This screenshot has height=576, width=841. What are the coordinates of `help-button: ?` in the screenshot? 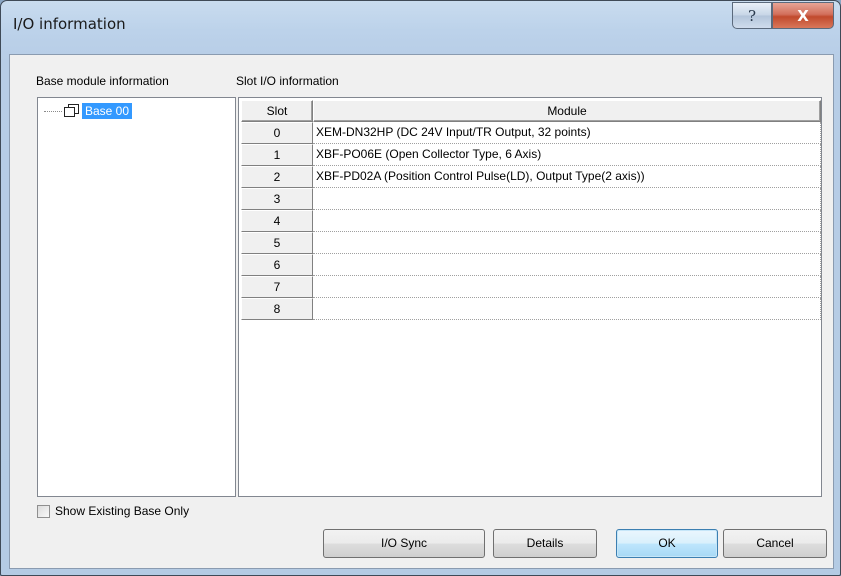 It's located at (752, 15).